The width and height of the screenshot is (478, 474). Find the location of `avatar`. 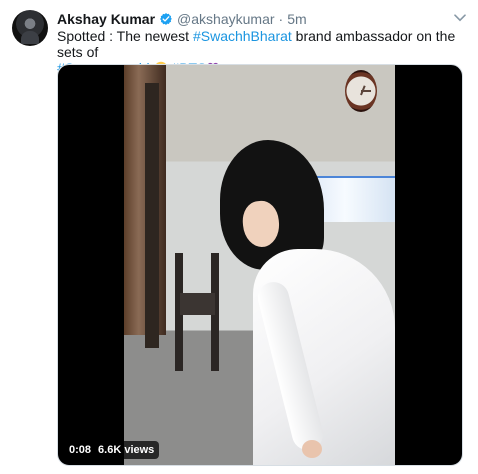

avatar is located at coordinates (30, 28).